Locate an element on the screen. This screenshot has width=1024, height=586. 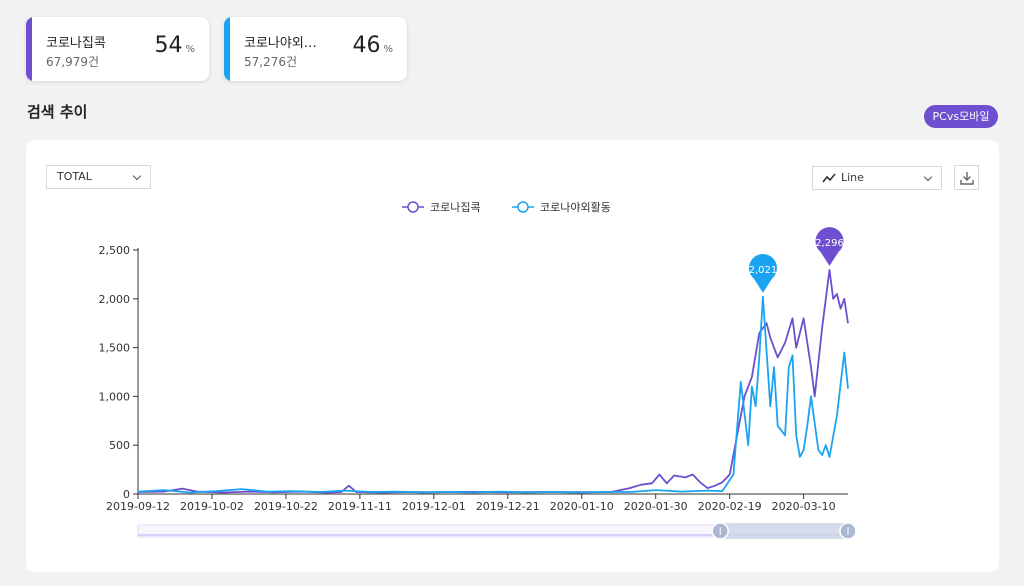
card-count: 57,276건 is located at coordinates (271, 62).